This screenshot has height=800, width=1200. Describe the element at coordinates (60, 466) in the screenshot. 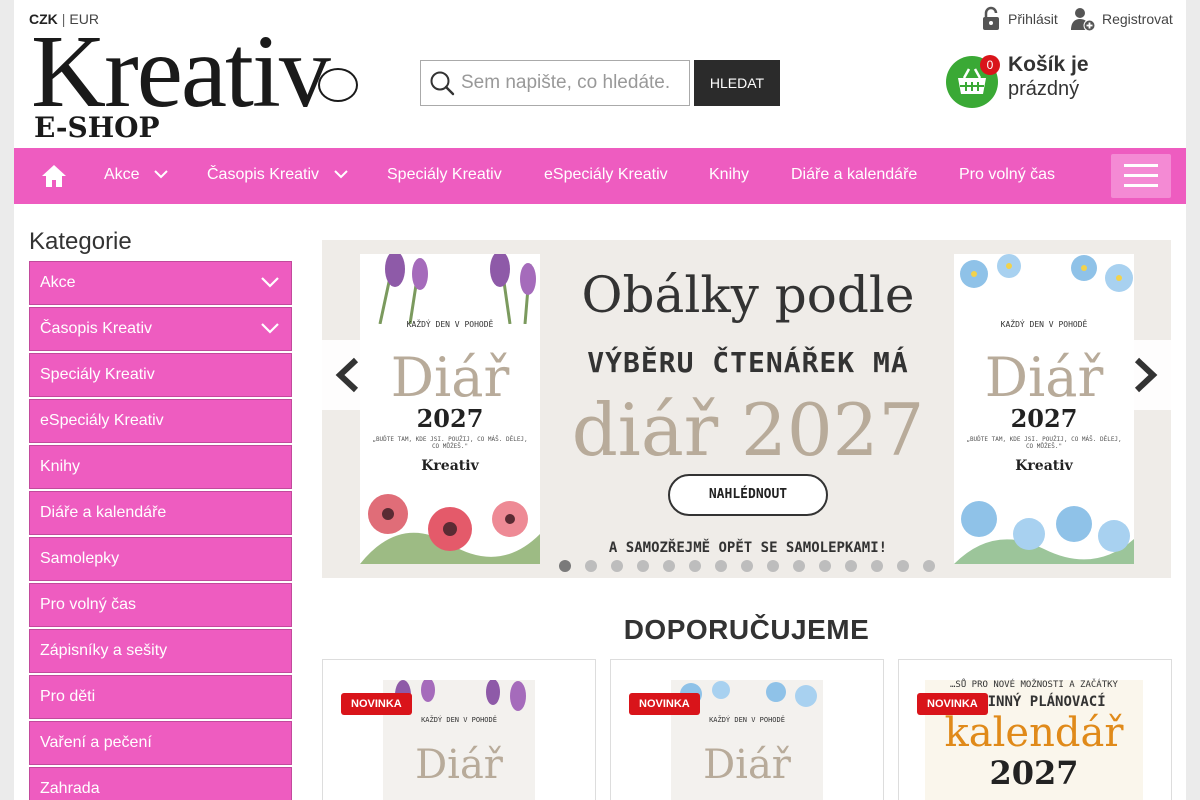

I see `sidebar-item-label: Knihy` at that location.